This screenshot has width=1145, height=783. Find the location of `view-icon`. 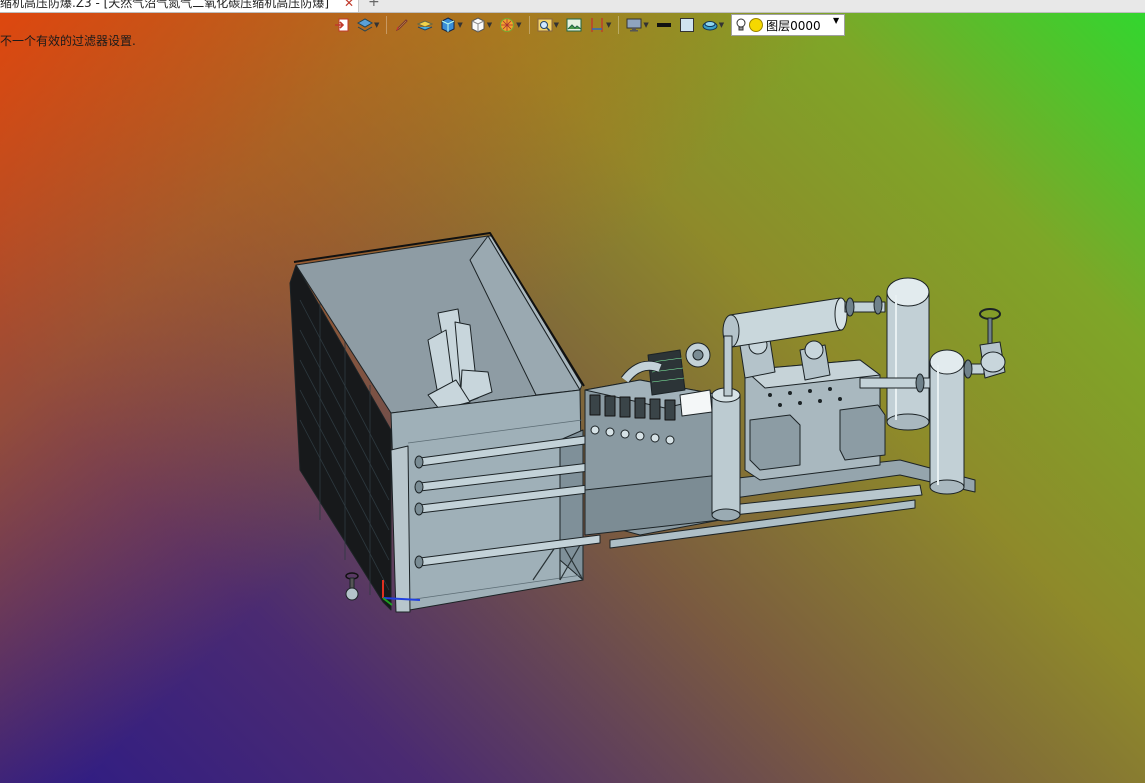

view-icon is located at coordinates (365, 25).